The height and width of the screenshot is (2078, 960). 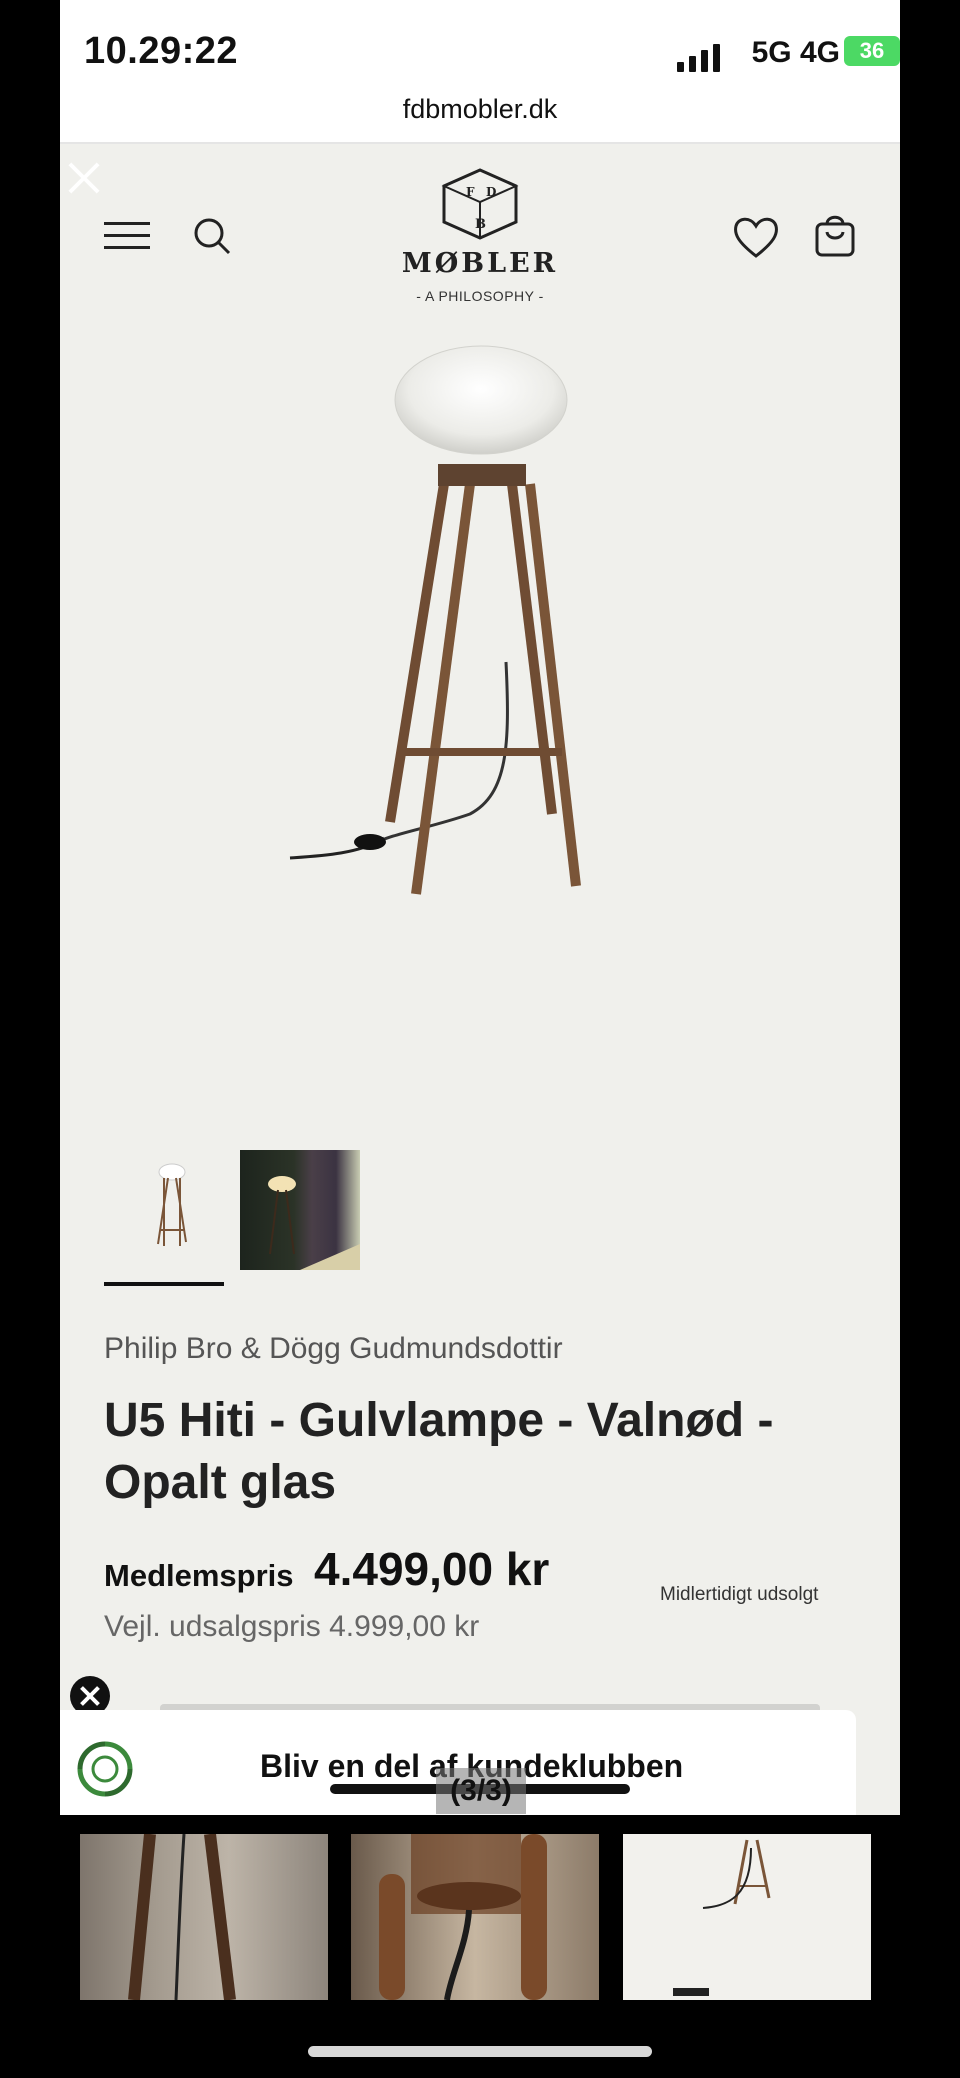 I want to click on heart-icon, so click(x=756, y=237).